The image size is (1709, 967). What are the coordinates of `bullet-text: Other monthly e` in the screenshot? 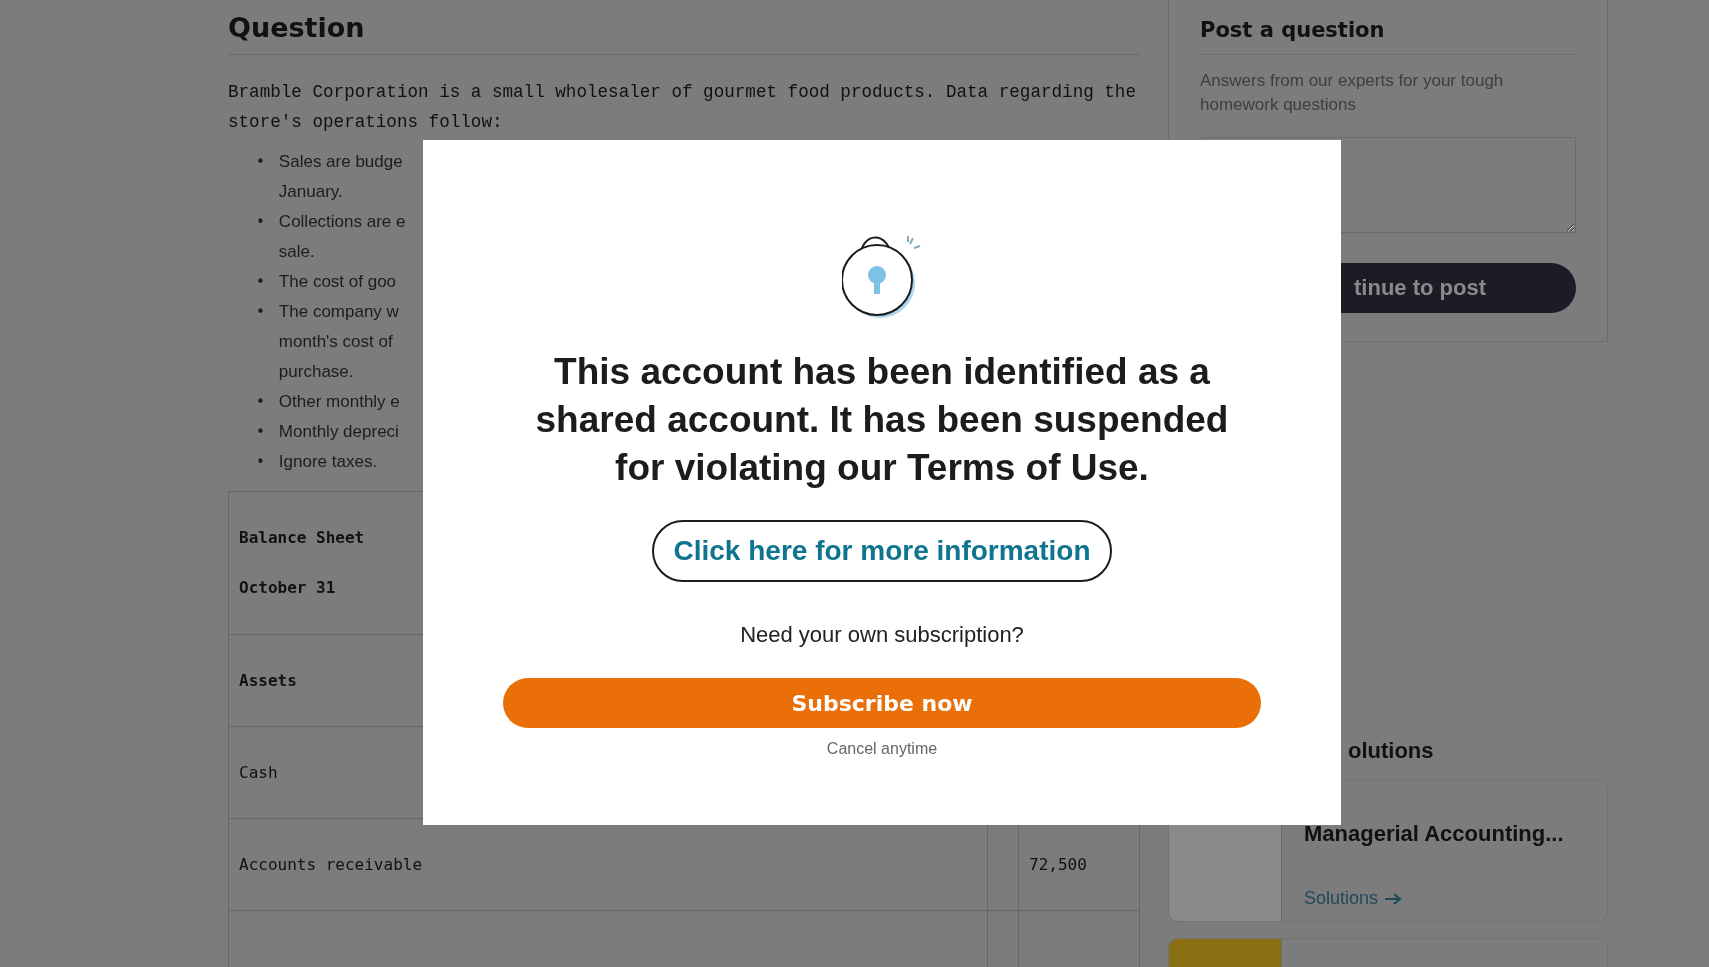 It's located at (339, 402).